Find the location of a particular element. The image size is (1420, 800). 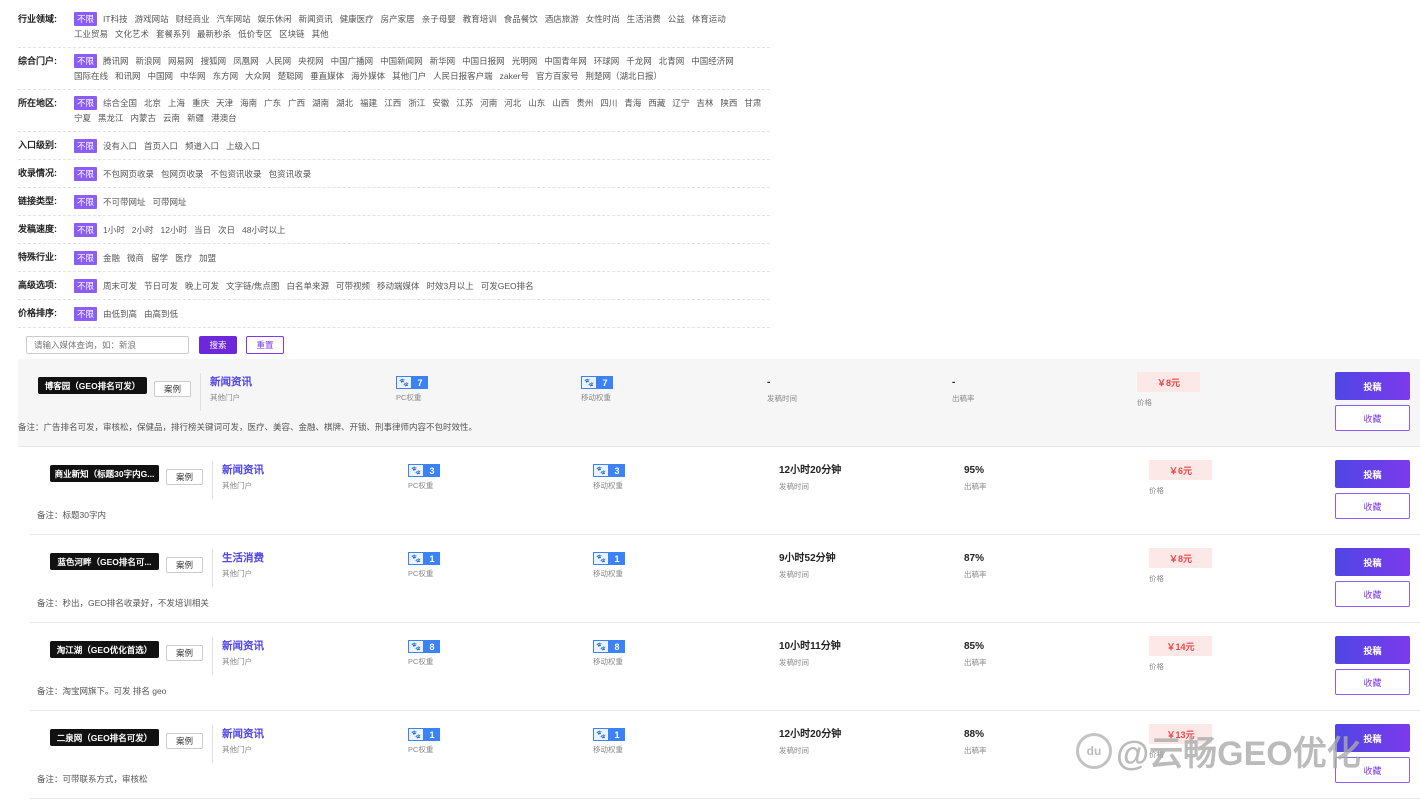

filter-option: 网易网 is located at coordinates (181, 61).